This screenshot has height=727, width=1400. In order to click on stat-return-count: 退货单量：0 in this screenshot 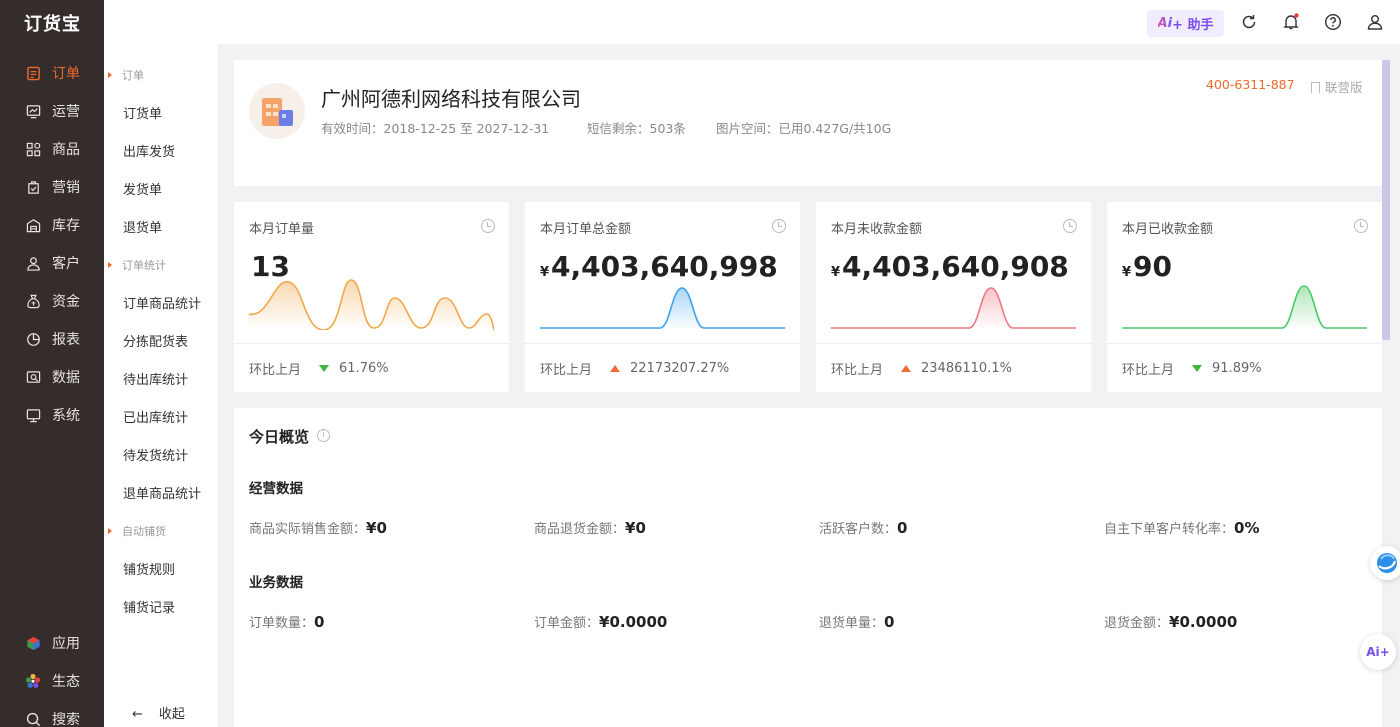, I will do `click(857, 622)`.